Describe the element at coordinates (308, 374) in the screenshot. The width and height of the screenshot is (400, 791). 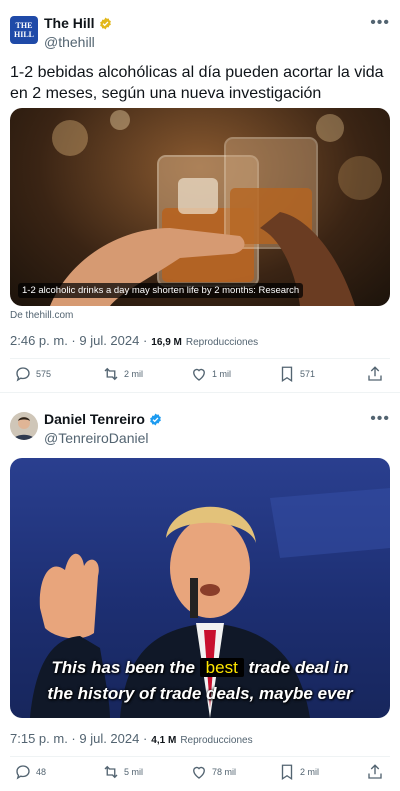
I see `bookmark-count: 571` at that location.